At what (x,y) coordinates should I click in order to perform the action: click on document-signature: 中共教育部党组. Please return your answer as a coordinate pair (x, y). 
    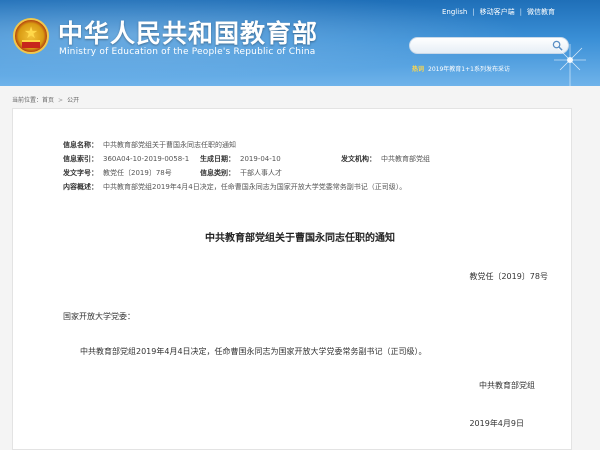
    Looking at the image, I should click on (507, 385).